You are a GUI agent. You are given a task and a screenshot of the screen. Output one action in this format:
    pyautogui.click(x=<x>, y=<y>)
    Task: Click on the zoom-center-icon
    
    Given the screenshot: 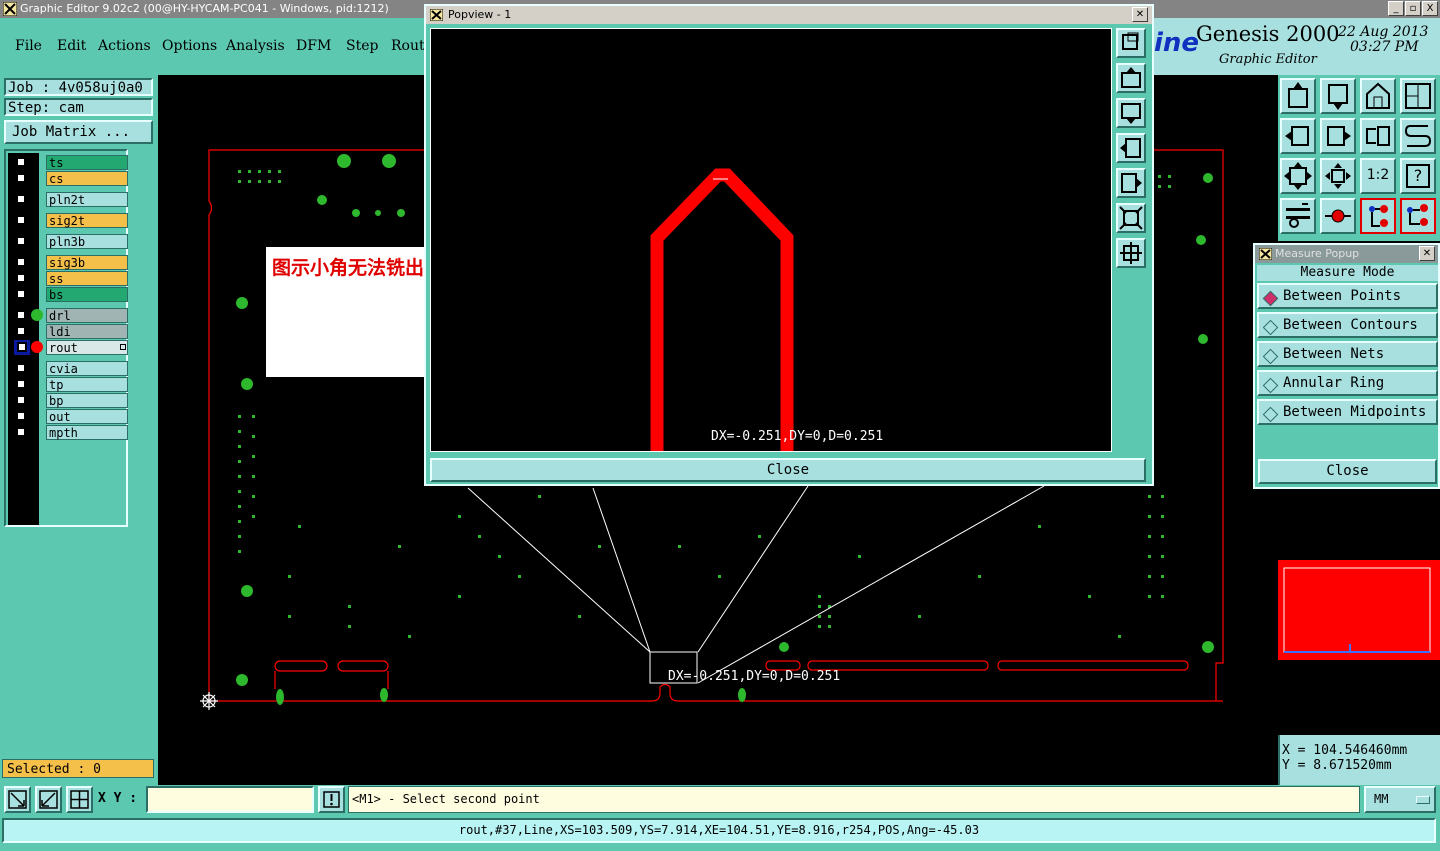 What is the action you would take?
    pyautogui.click(x=1338, y=176)
    